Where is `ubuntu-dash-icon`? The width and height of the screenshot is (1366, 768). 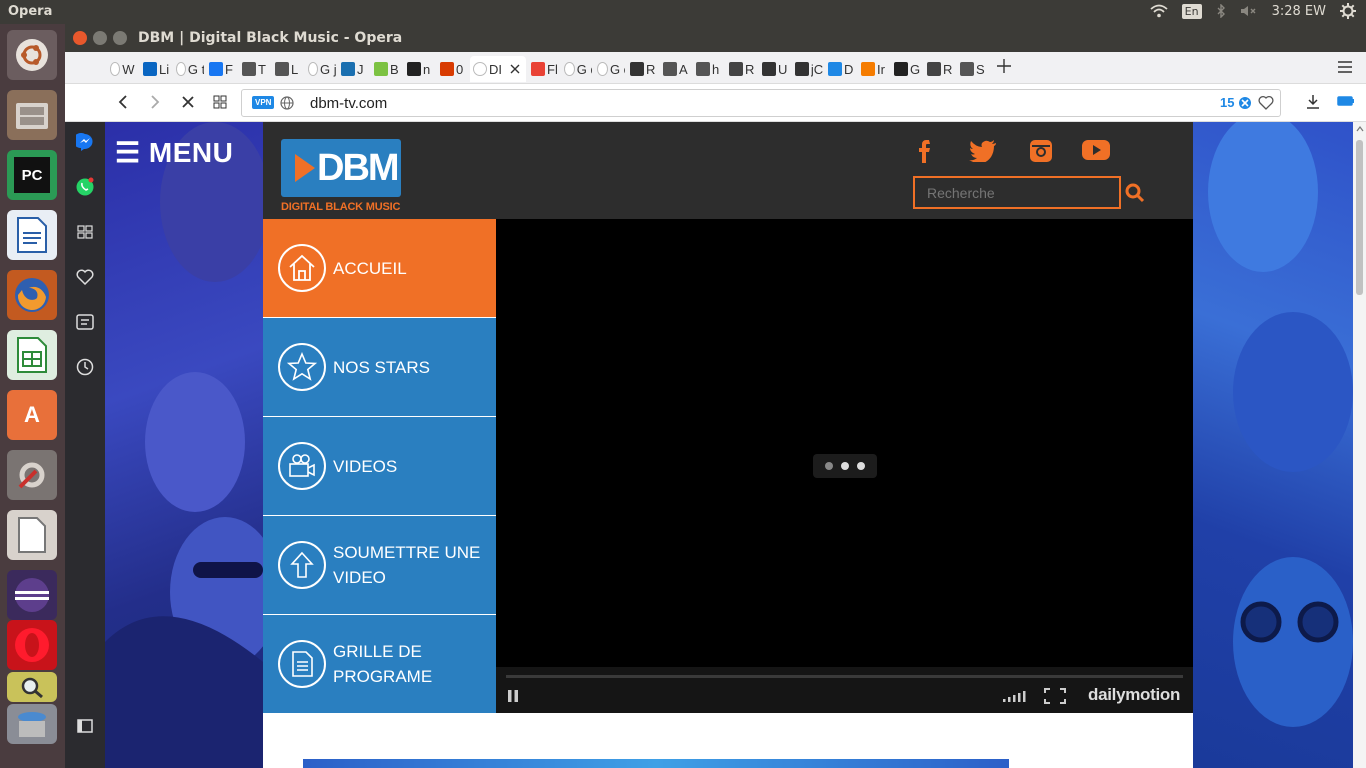
ubuntu-dash-icon is located at coordinates (32, 55).